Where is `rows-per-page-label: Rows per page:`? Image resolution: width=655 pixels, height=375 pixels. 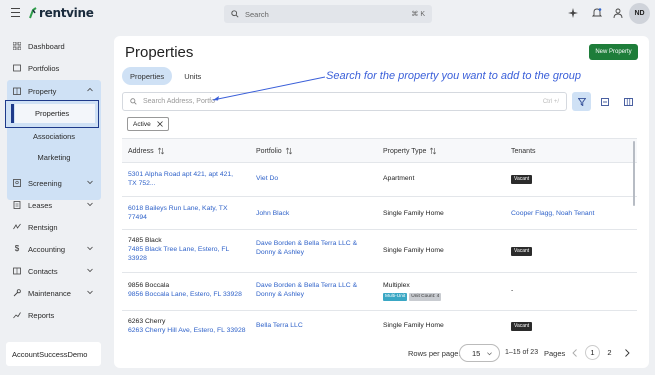
rows-per-page-label: Rows per page: is located at coordinates (434, 353).